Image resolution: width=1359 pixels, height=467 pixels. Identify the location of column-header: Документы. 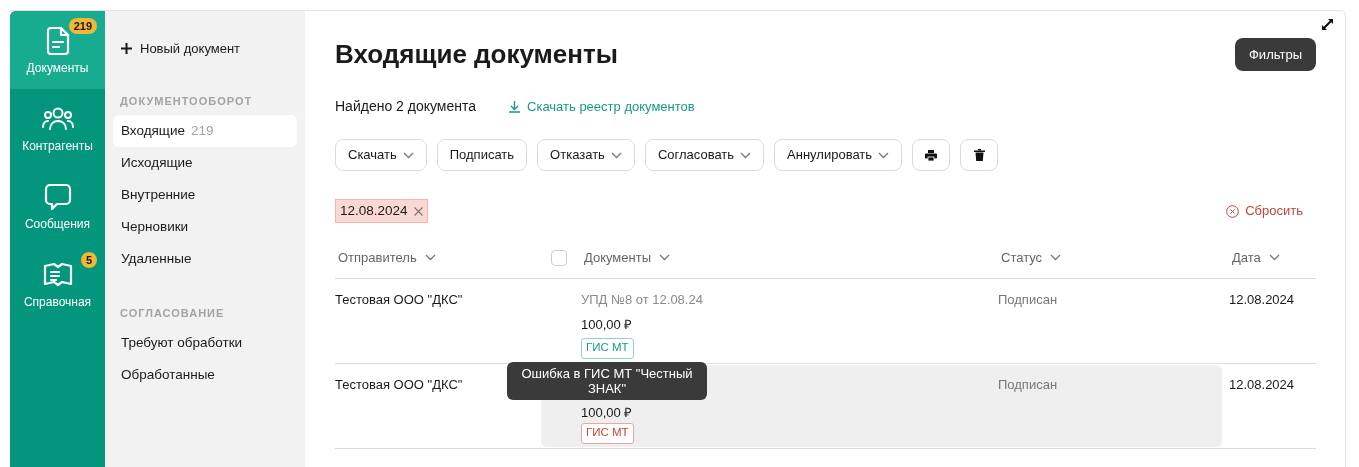
(789, 257).